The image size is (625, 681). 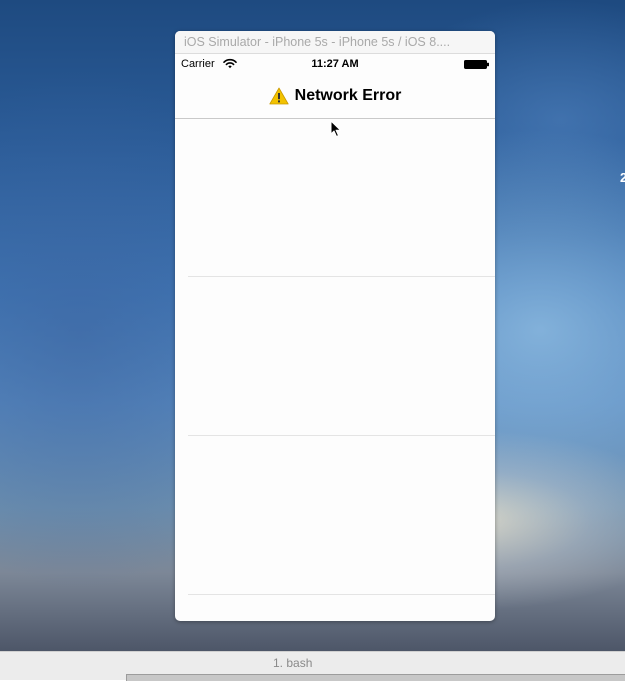 I want to click on desktop-edge-text: 2, so click(x=622, y=177).